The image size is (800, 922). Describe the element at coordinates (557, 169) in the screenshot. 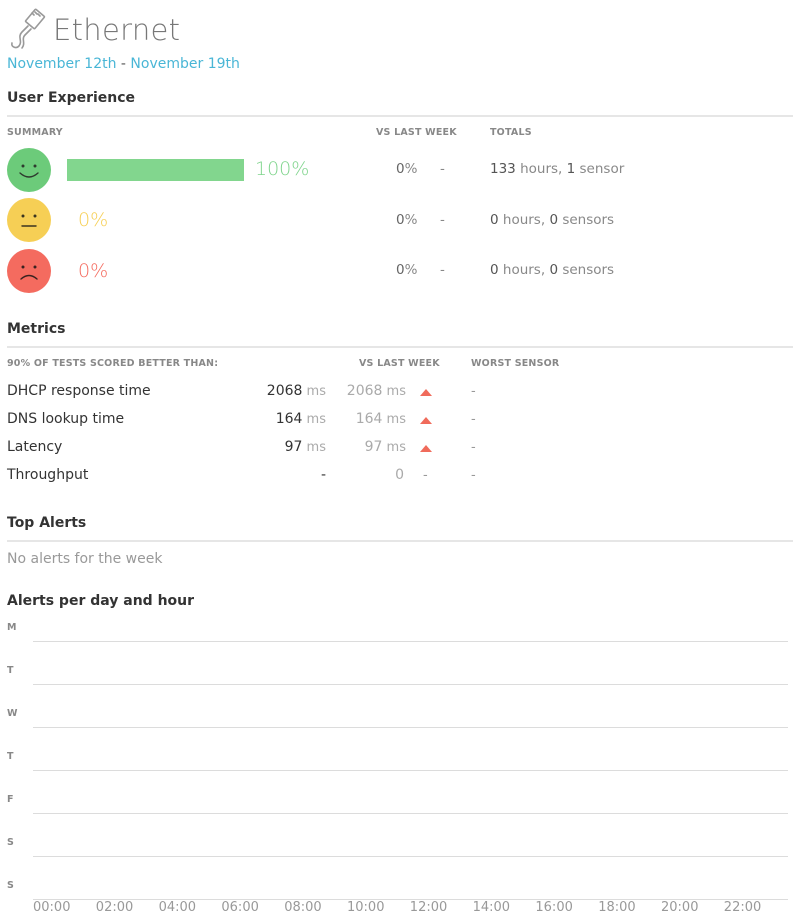

I see `happy-totals: 133 hours, 1 sensor` at that location.